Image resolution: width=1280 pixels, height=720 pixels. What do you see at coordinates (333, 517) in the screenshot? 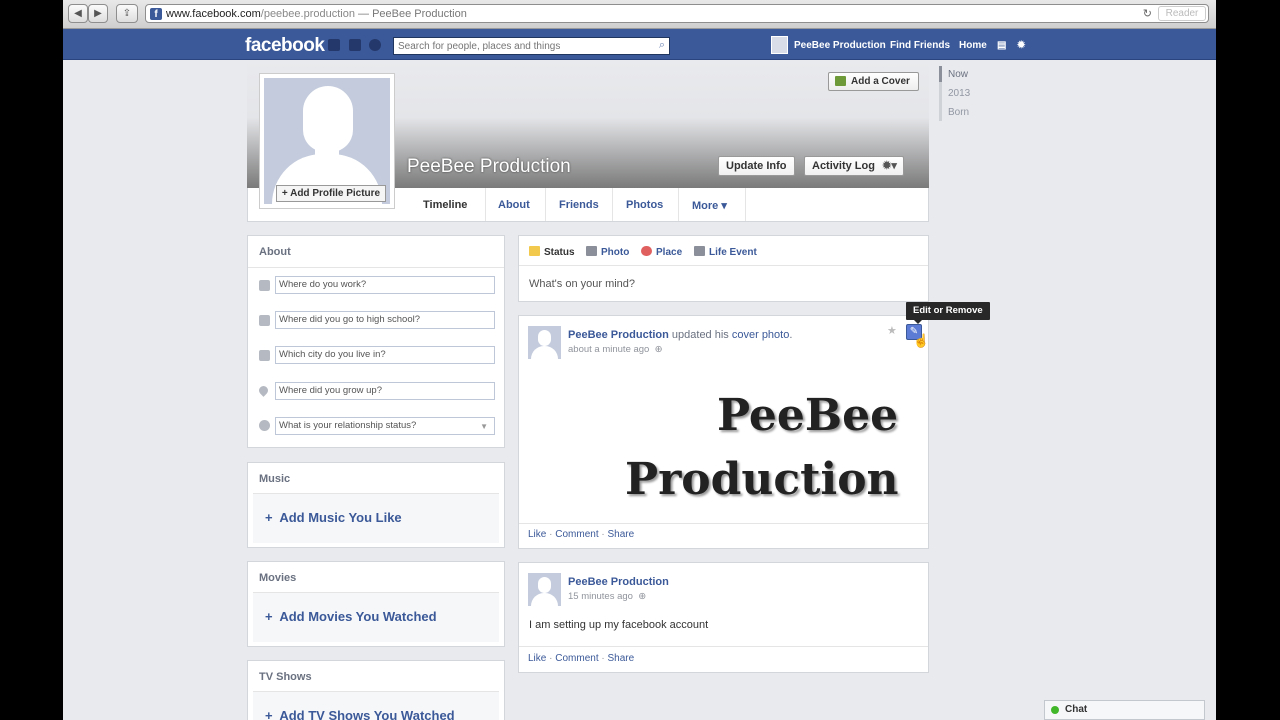
I see `add-music-link: + Add Music You Like` at bounding box center [333, 517].